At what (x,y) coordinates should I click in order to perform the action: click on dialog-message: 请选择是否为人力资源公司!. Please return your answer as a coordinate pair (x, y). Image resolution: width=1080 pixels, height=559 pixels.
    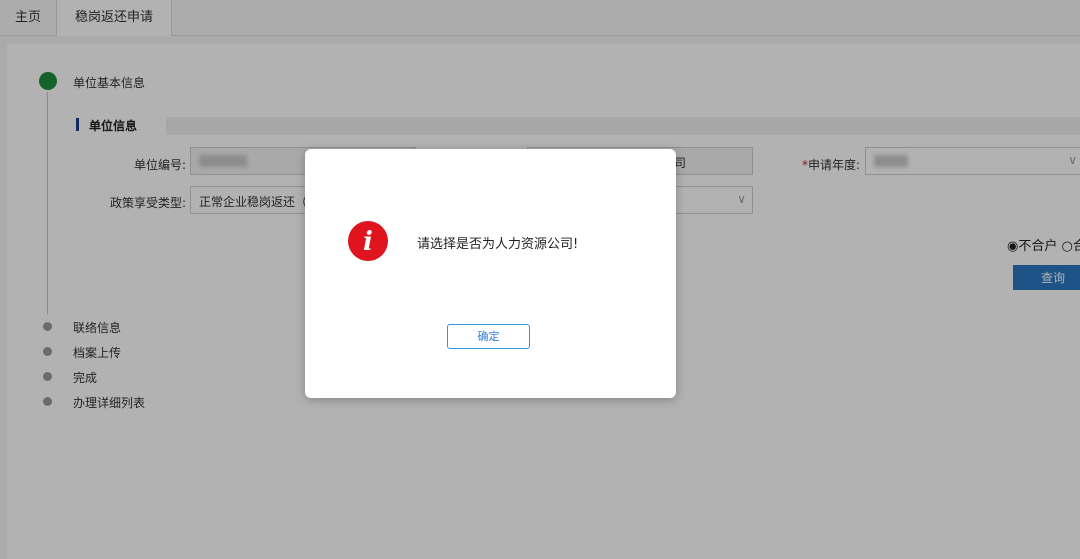
    Looking at the image, I should click on (498, 244).